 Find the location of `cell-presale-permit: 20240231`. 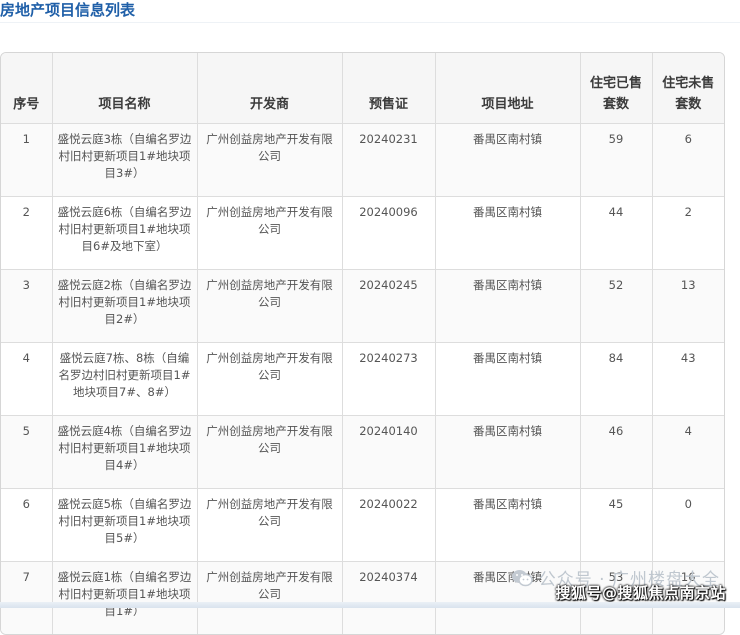

cell-presale-permit: 20240231 is located at coordinates (389, 160).